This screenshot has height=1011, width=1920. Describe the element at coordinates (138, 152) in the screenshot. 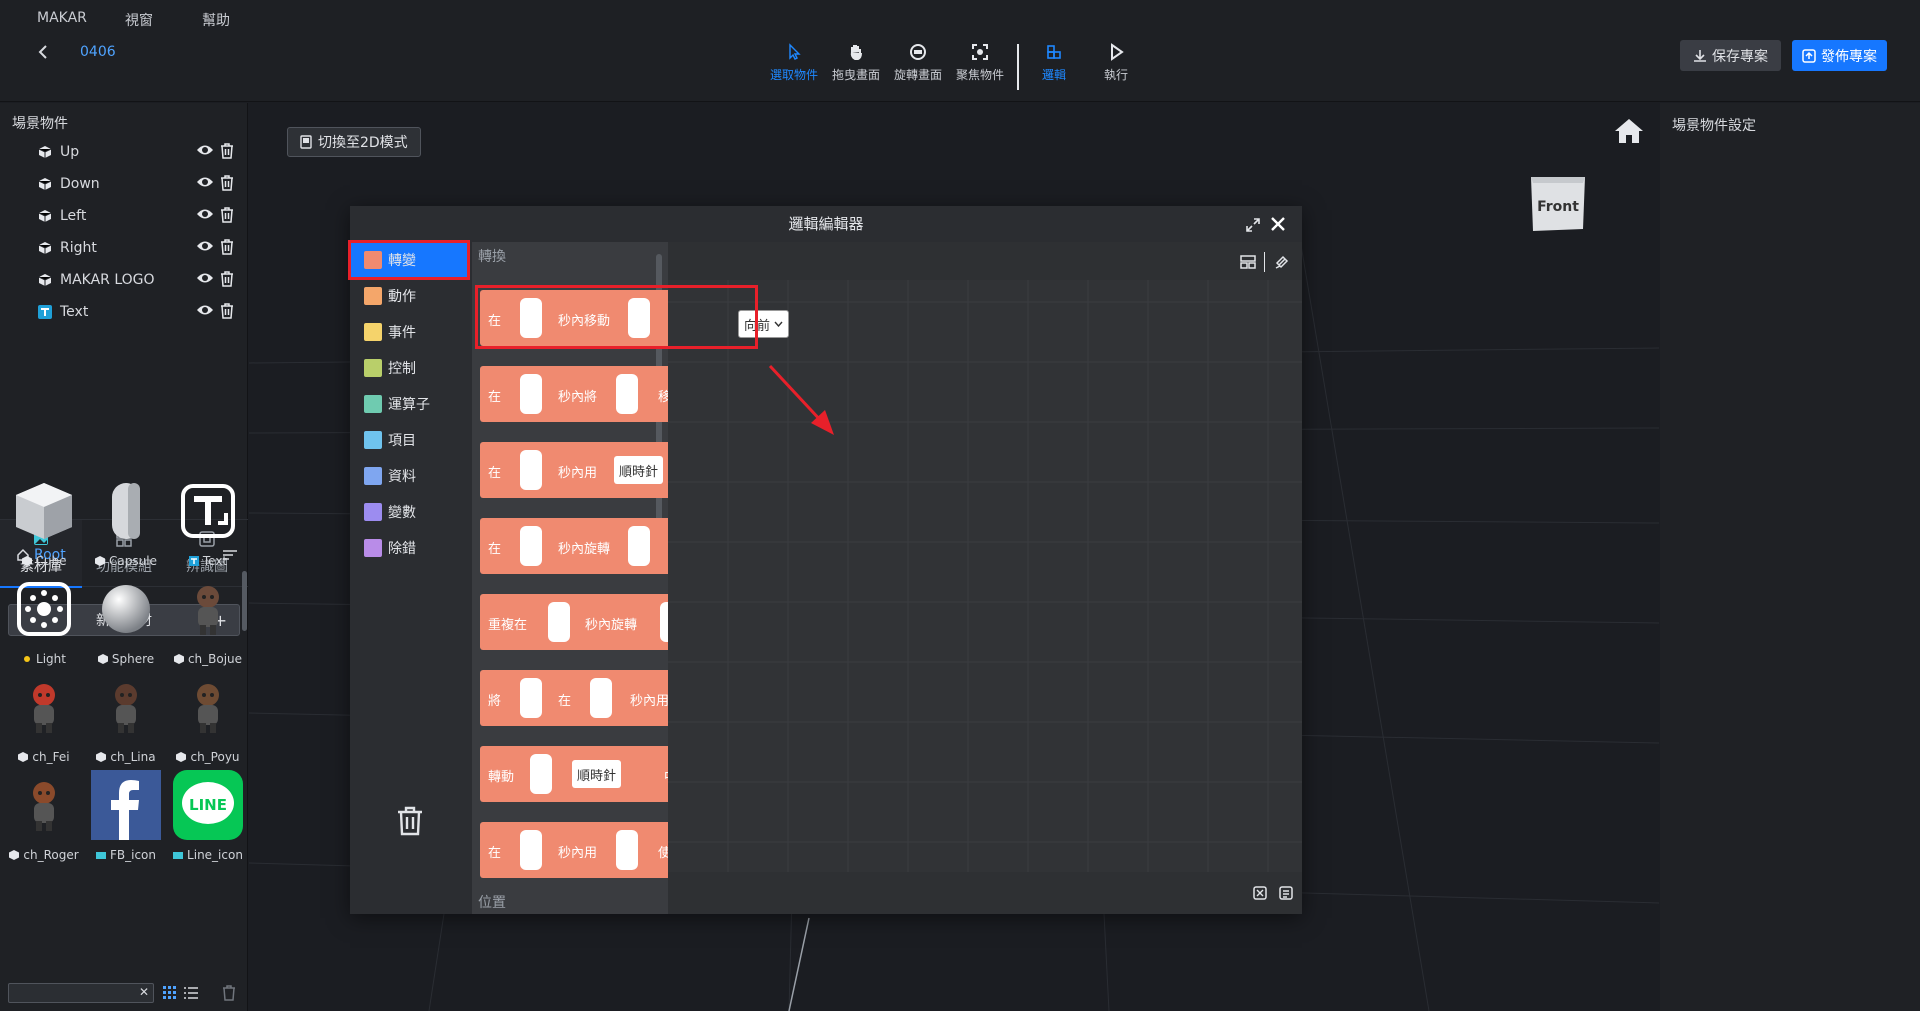

I see `scene-object-row: Up` at that location.